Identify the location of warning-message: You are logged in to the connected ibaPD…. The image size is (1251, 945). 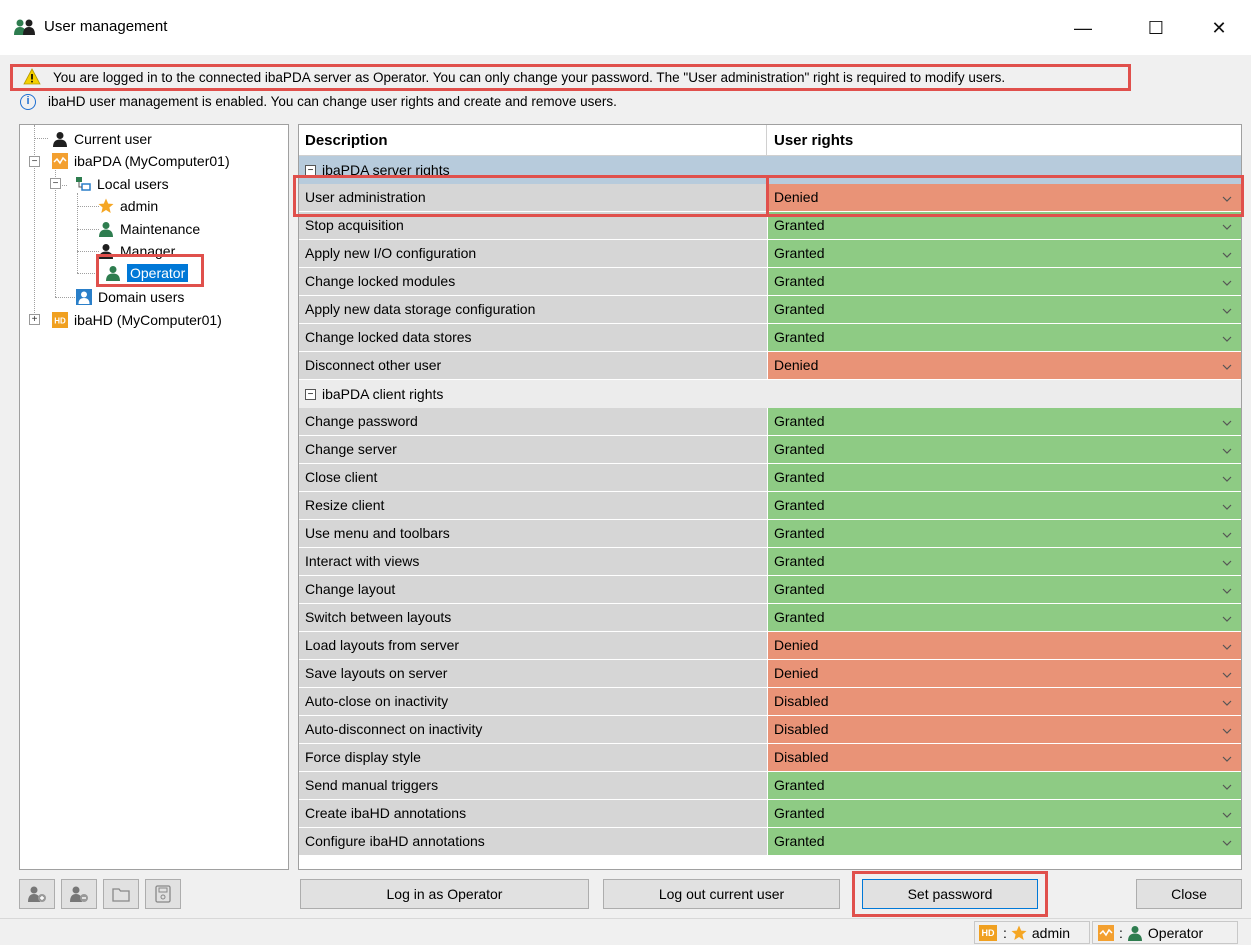
(570, 77).